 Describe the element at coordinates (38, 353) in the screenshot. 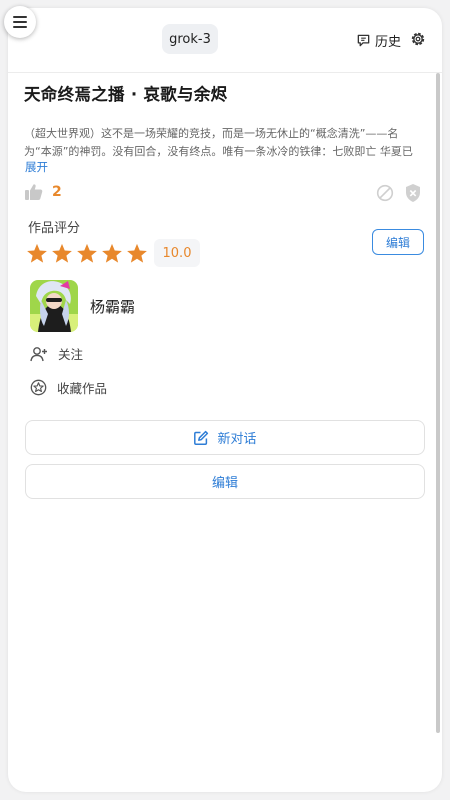

I see `add-user-icon` at that location.